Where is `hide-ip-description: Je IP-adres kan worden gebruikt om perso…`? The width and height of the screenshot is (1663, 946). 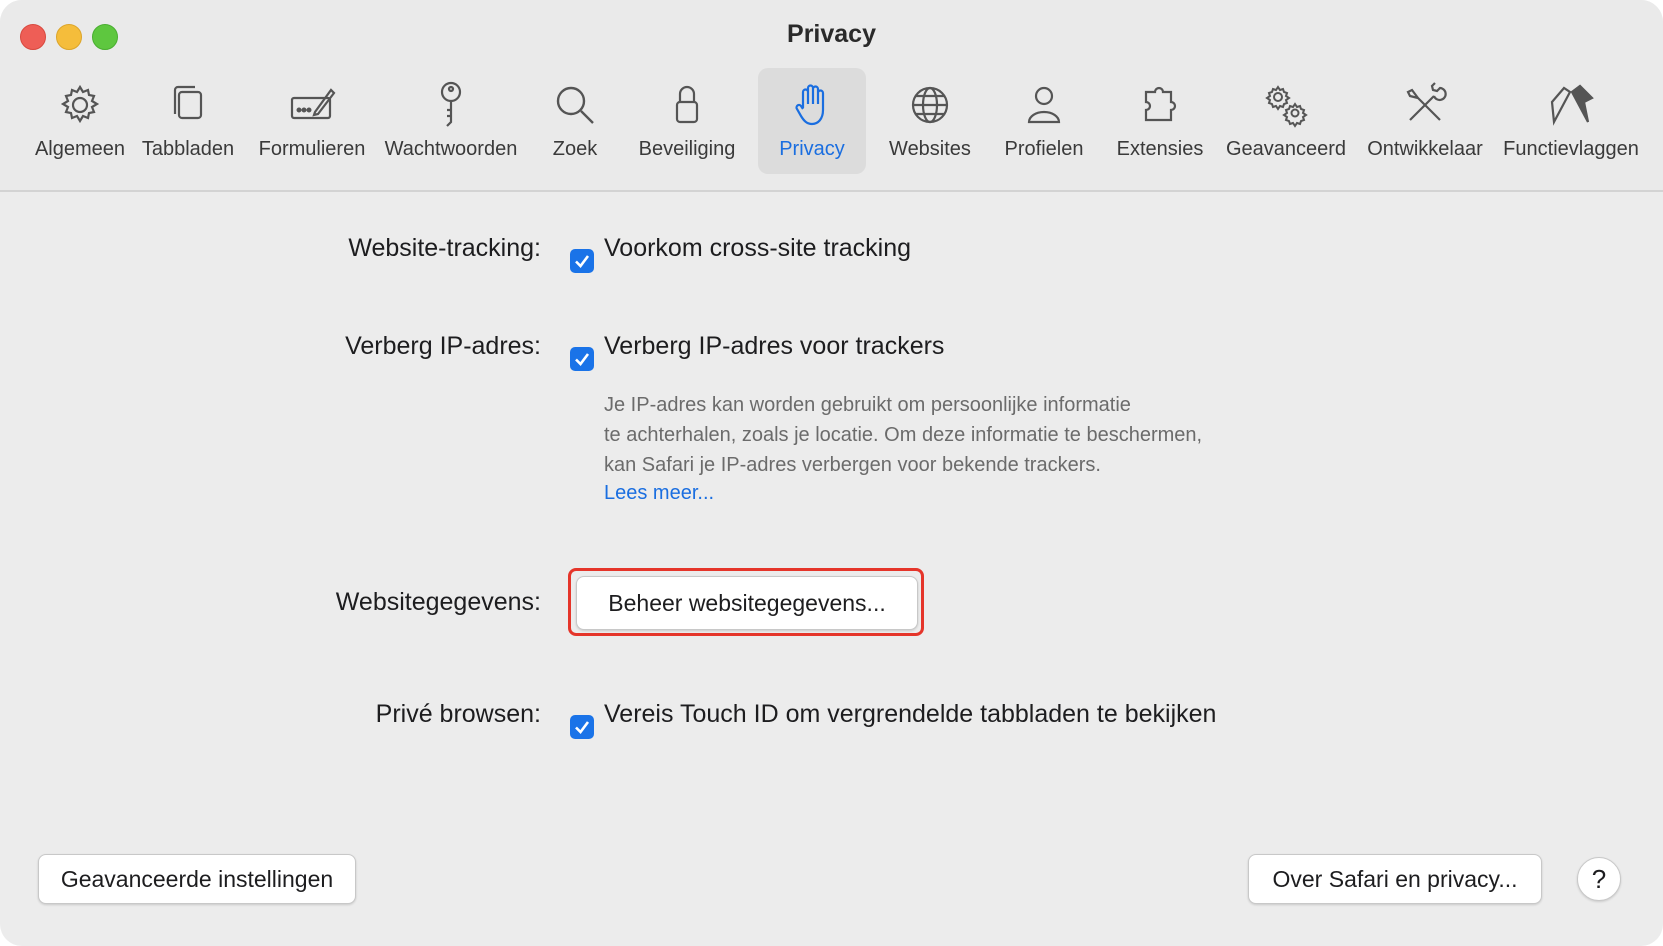 hide-ip-description: Je IP-adres kan worden gebruikt om perso… is located at coordinates (903, 435).